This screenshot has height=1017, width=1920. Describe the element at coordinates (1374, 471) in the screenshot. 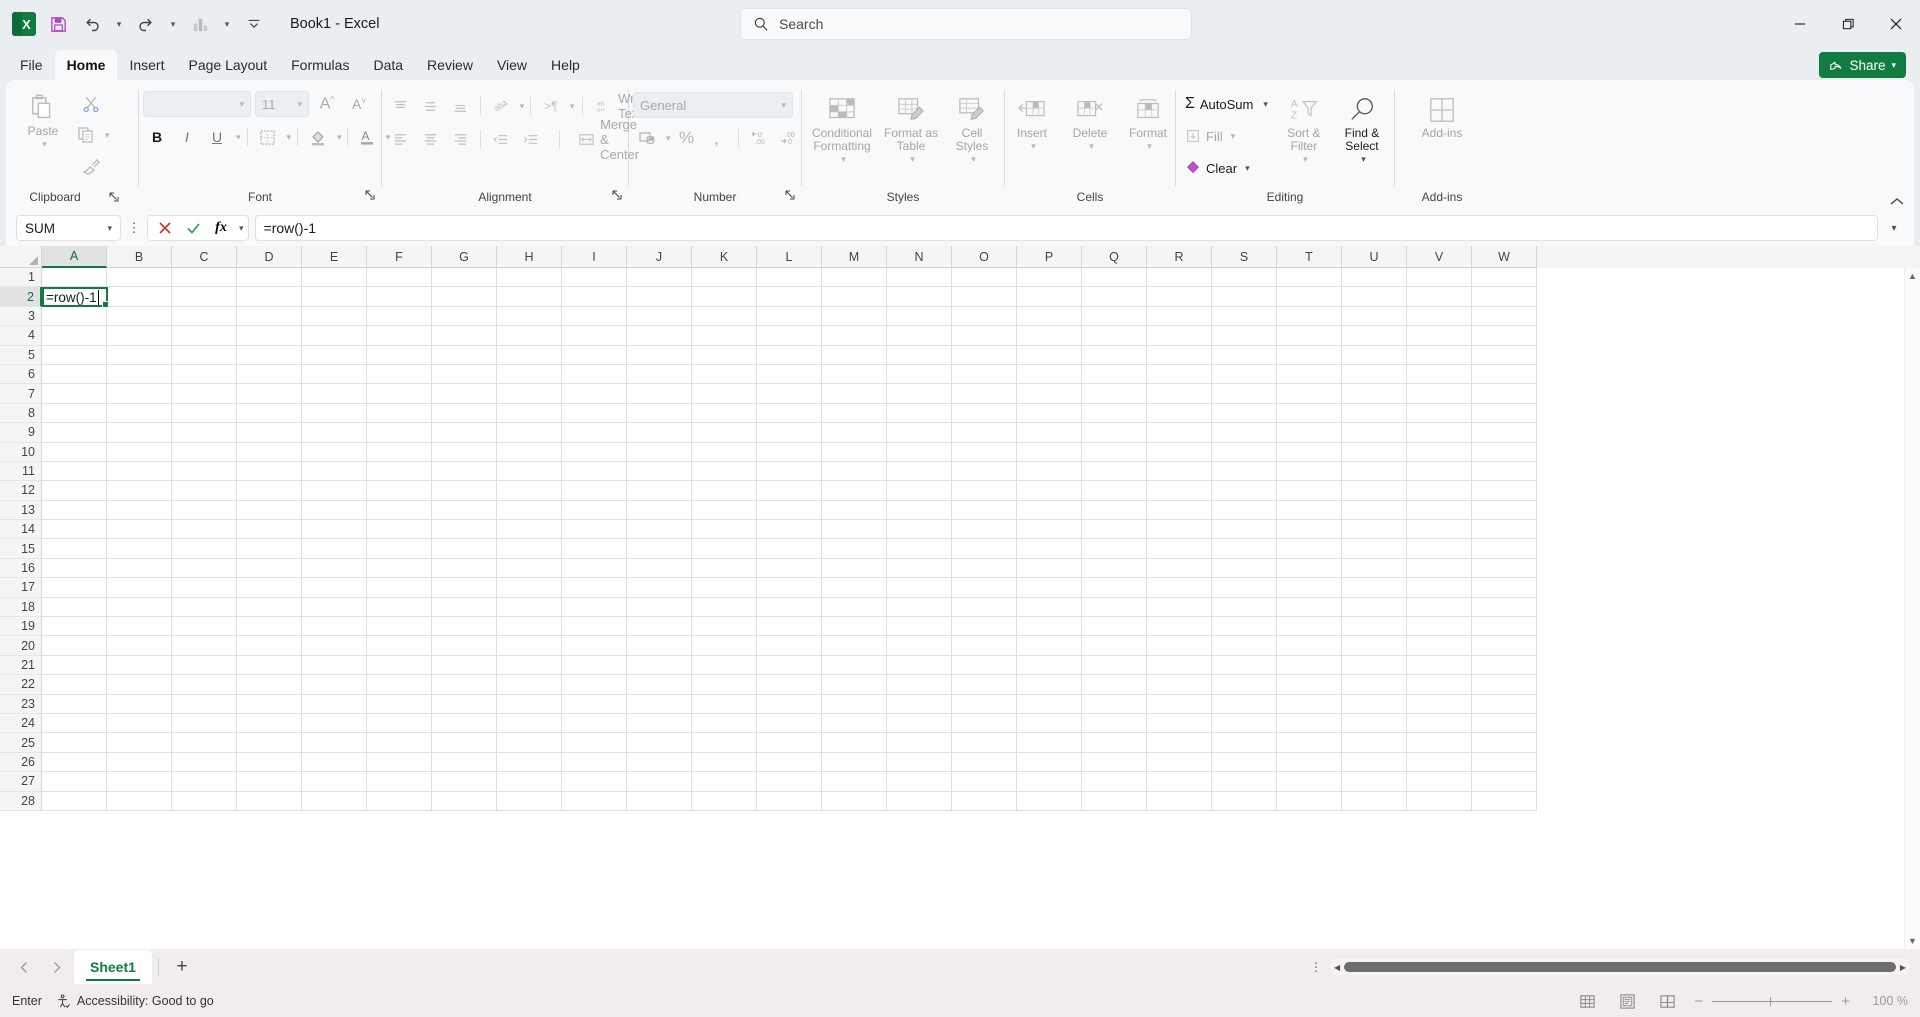

I see `cell-U11` at that location.